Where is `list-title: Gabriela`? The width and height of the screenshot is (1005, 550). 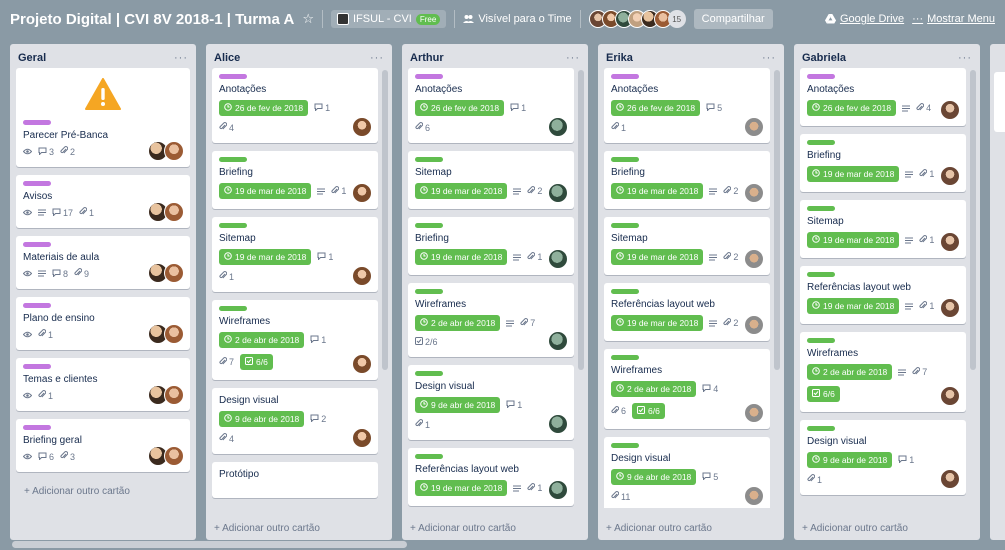 list-title: Gabriela is located at coordinates (824, 58).